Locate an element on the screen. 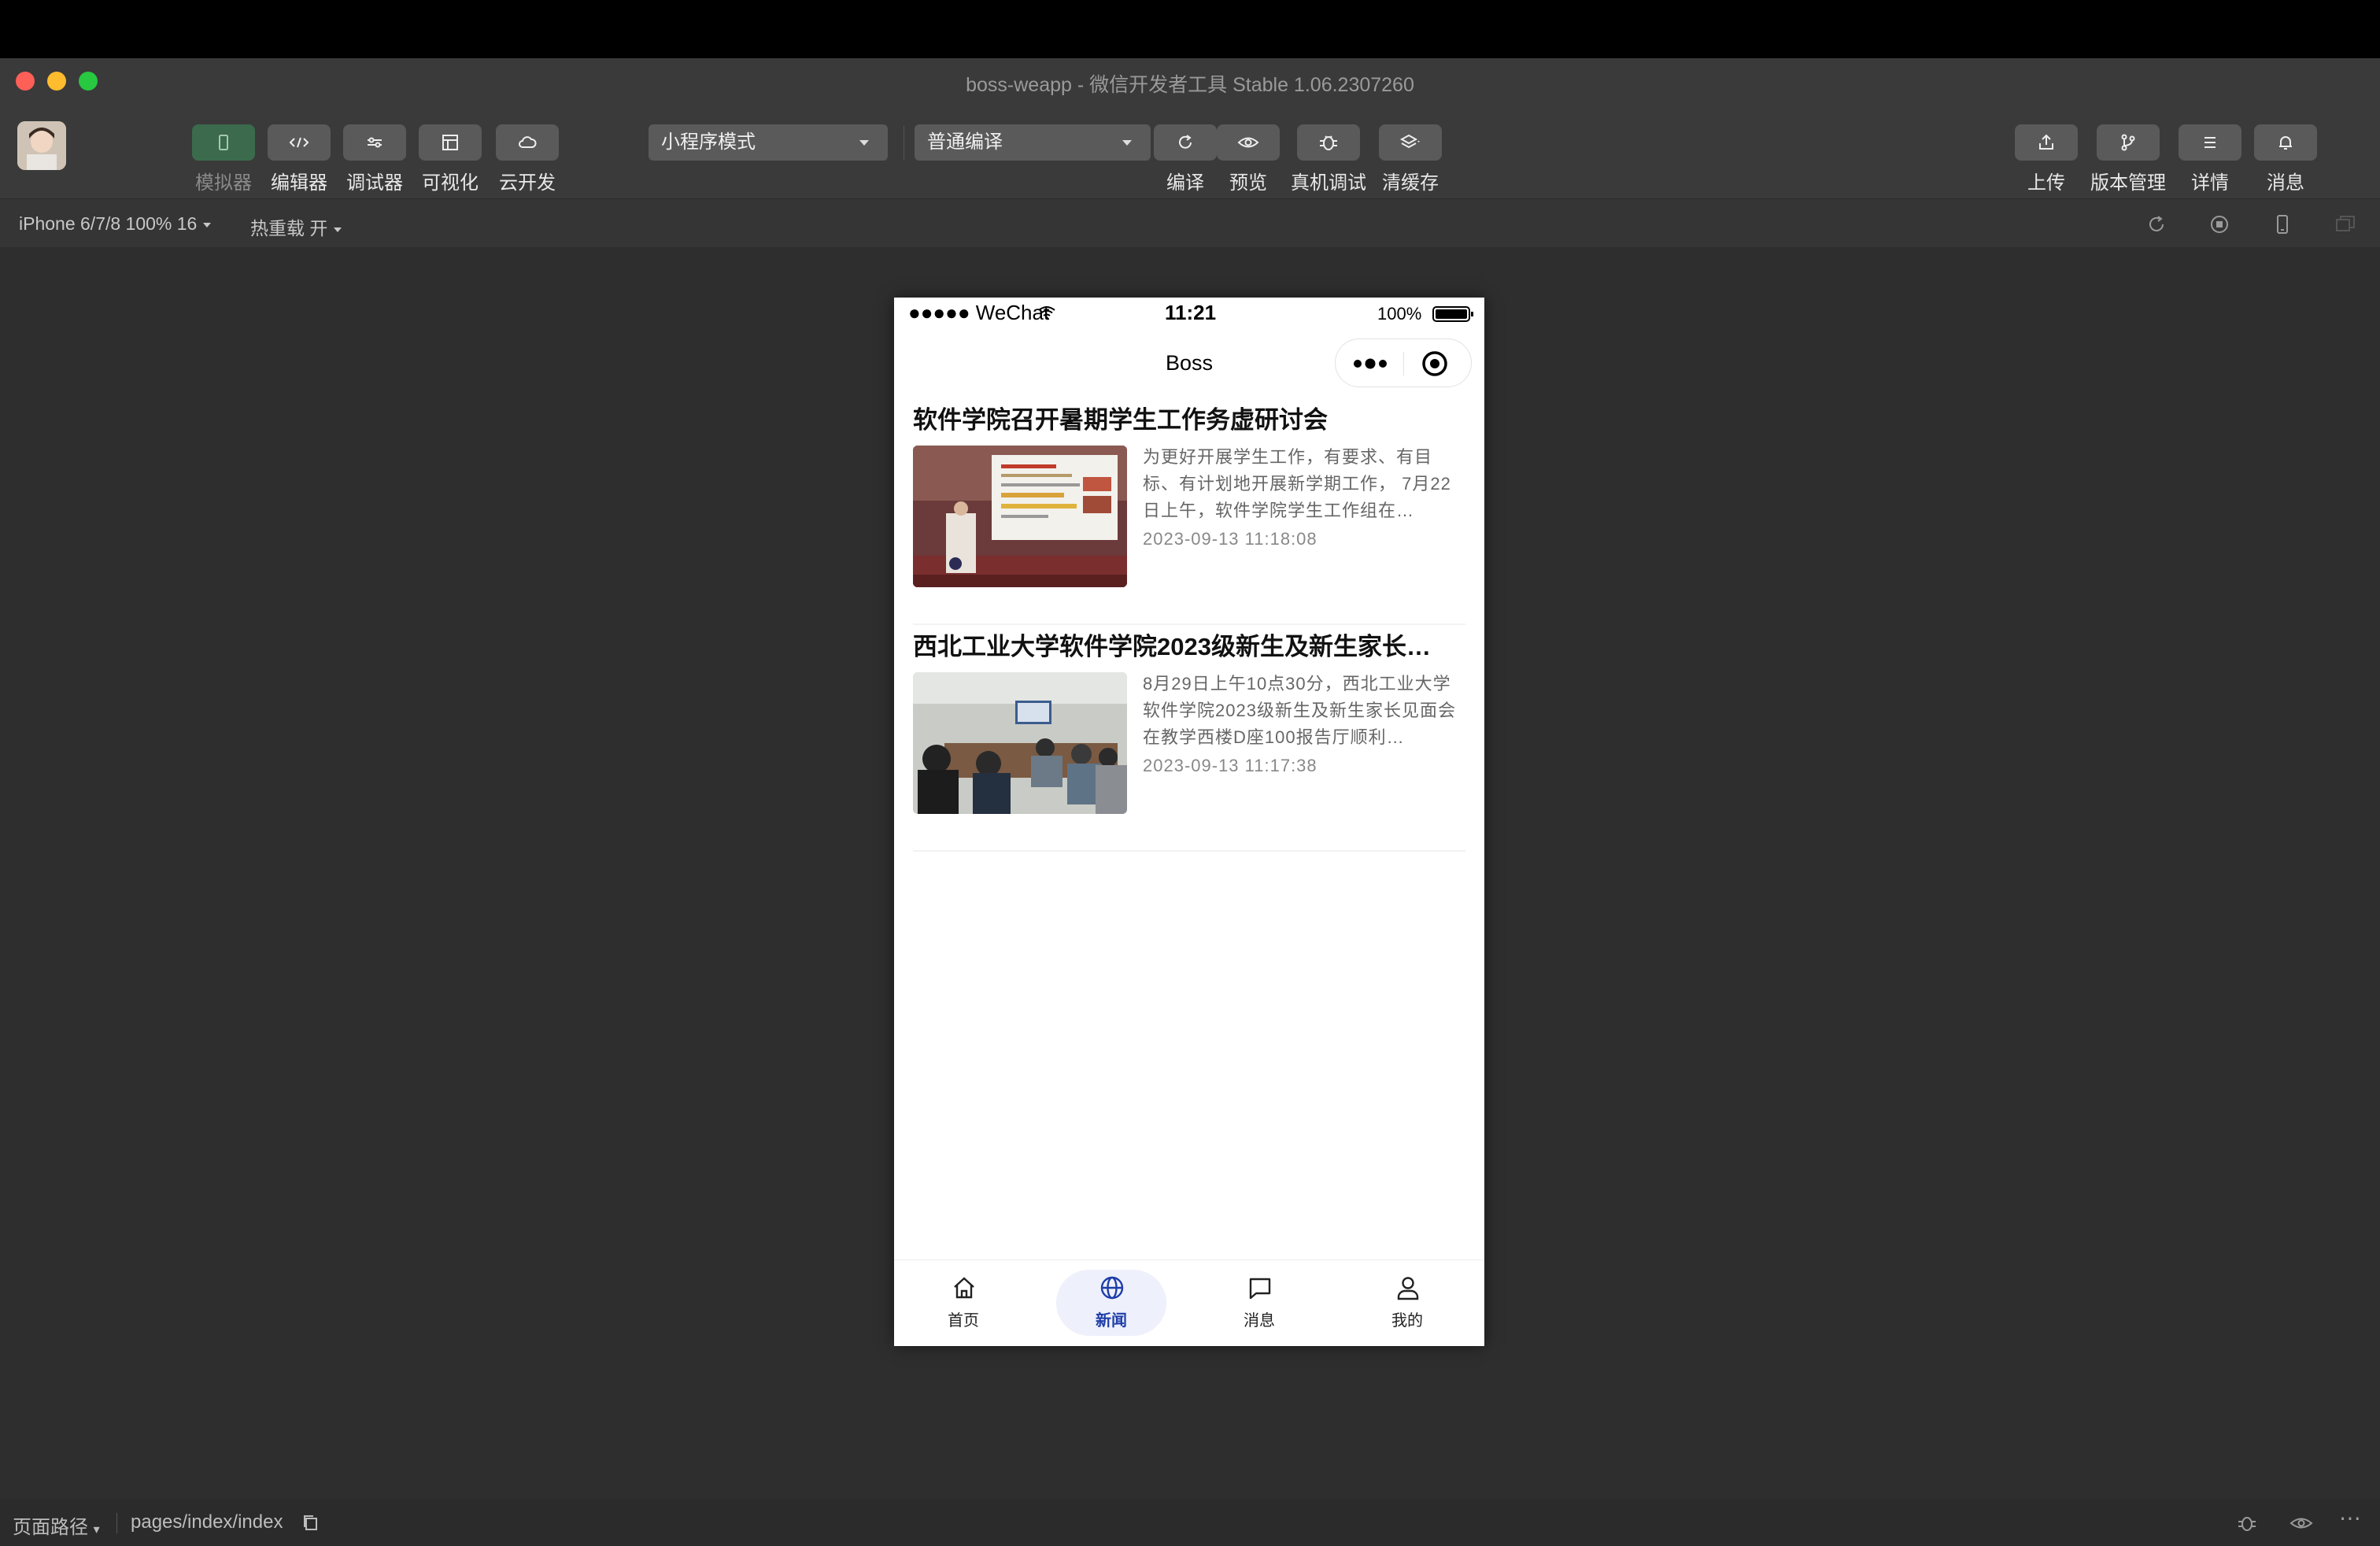 Image resolution: width=2380 pixels, height=1546 pixels. wifi-icon is located at coordinates (1046, 313).